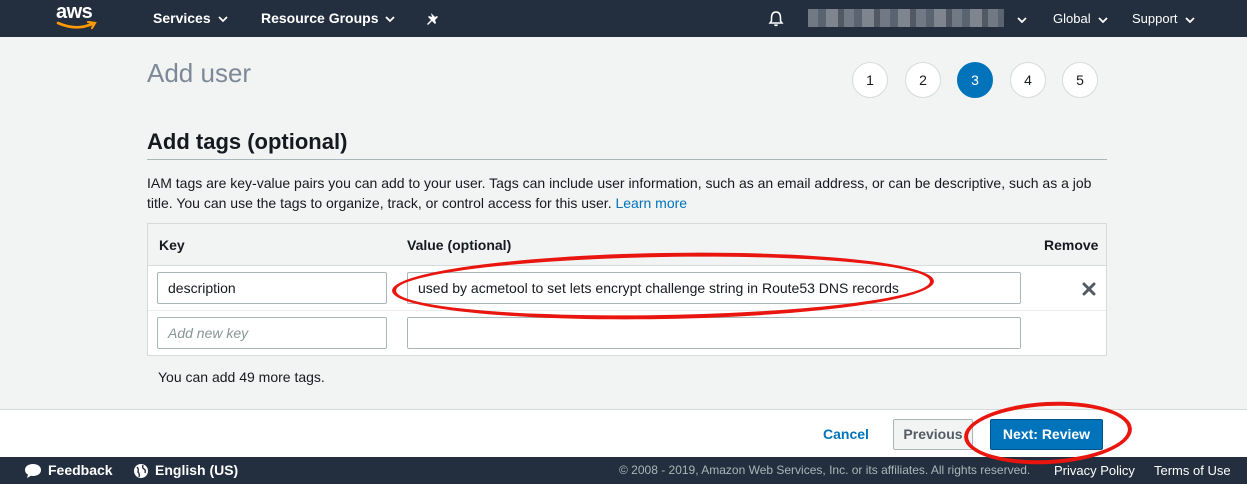 This screenshot has height=484, width=1247. Describe the element at coordinates (1080, 80) in the screenshot. I see `step-5: 5` at that location.